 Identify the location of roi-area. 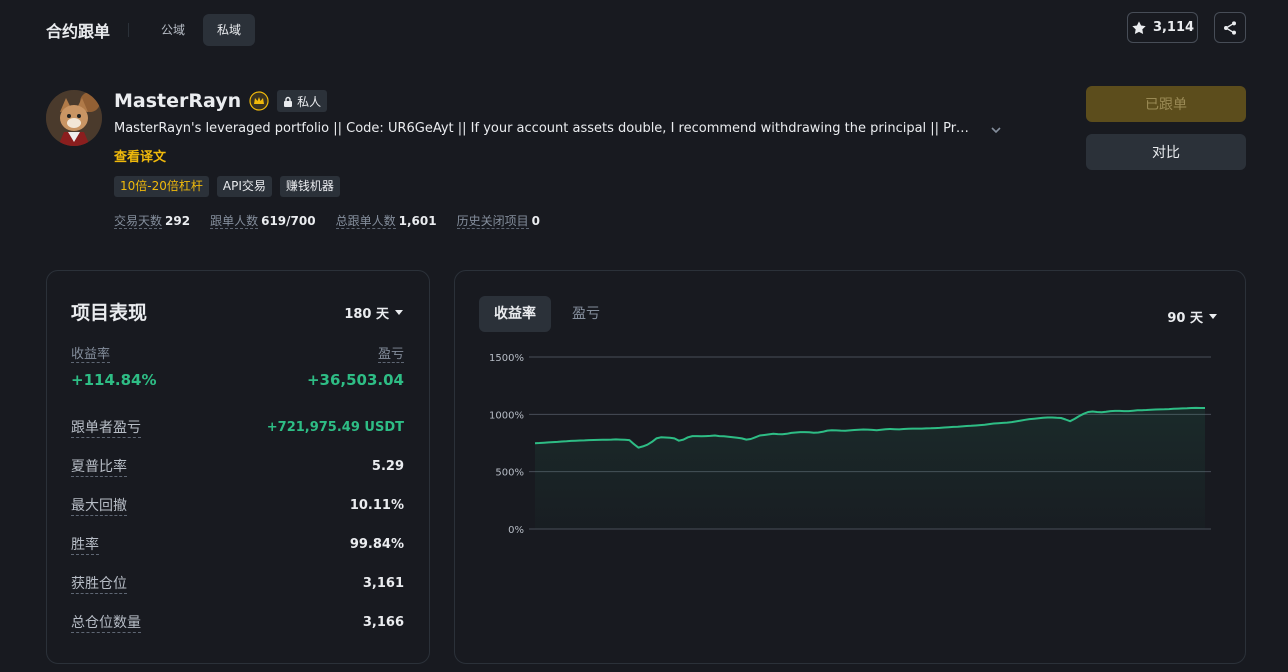
(870, 468).